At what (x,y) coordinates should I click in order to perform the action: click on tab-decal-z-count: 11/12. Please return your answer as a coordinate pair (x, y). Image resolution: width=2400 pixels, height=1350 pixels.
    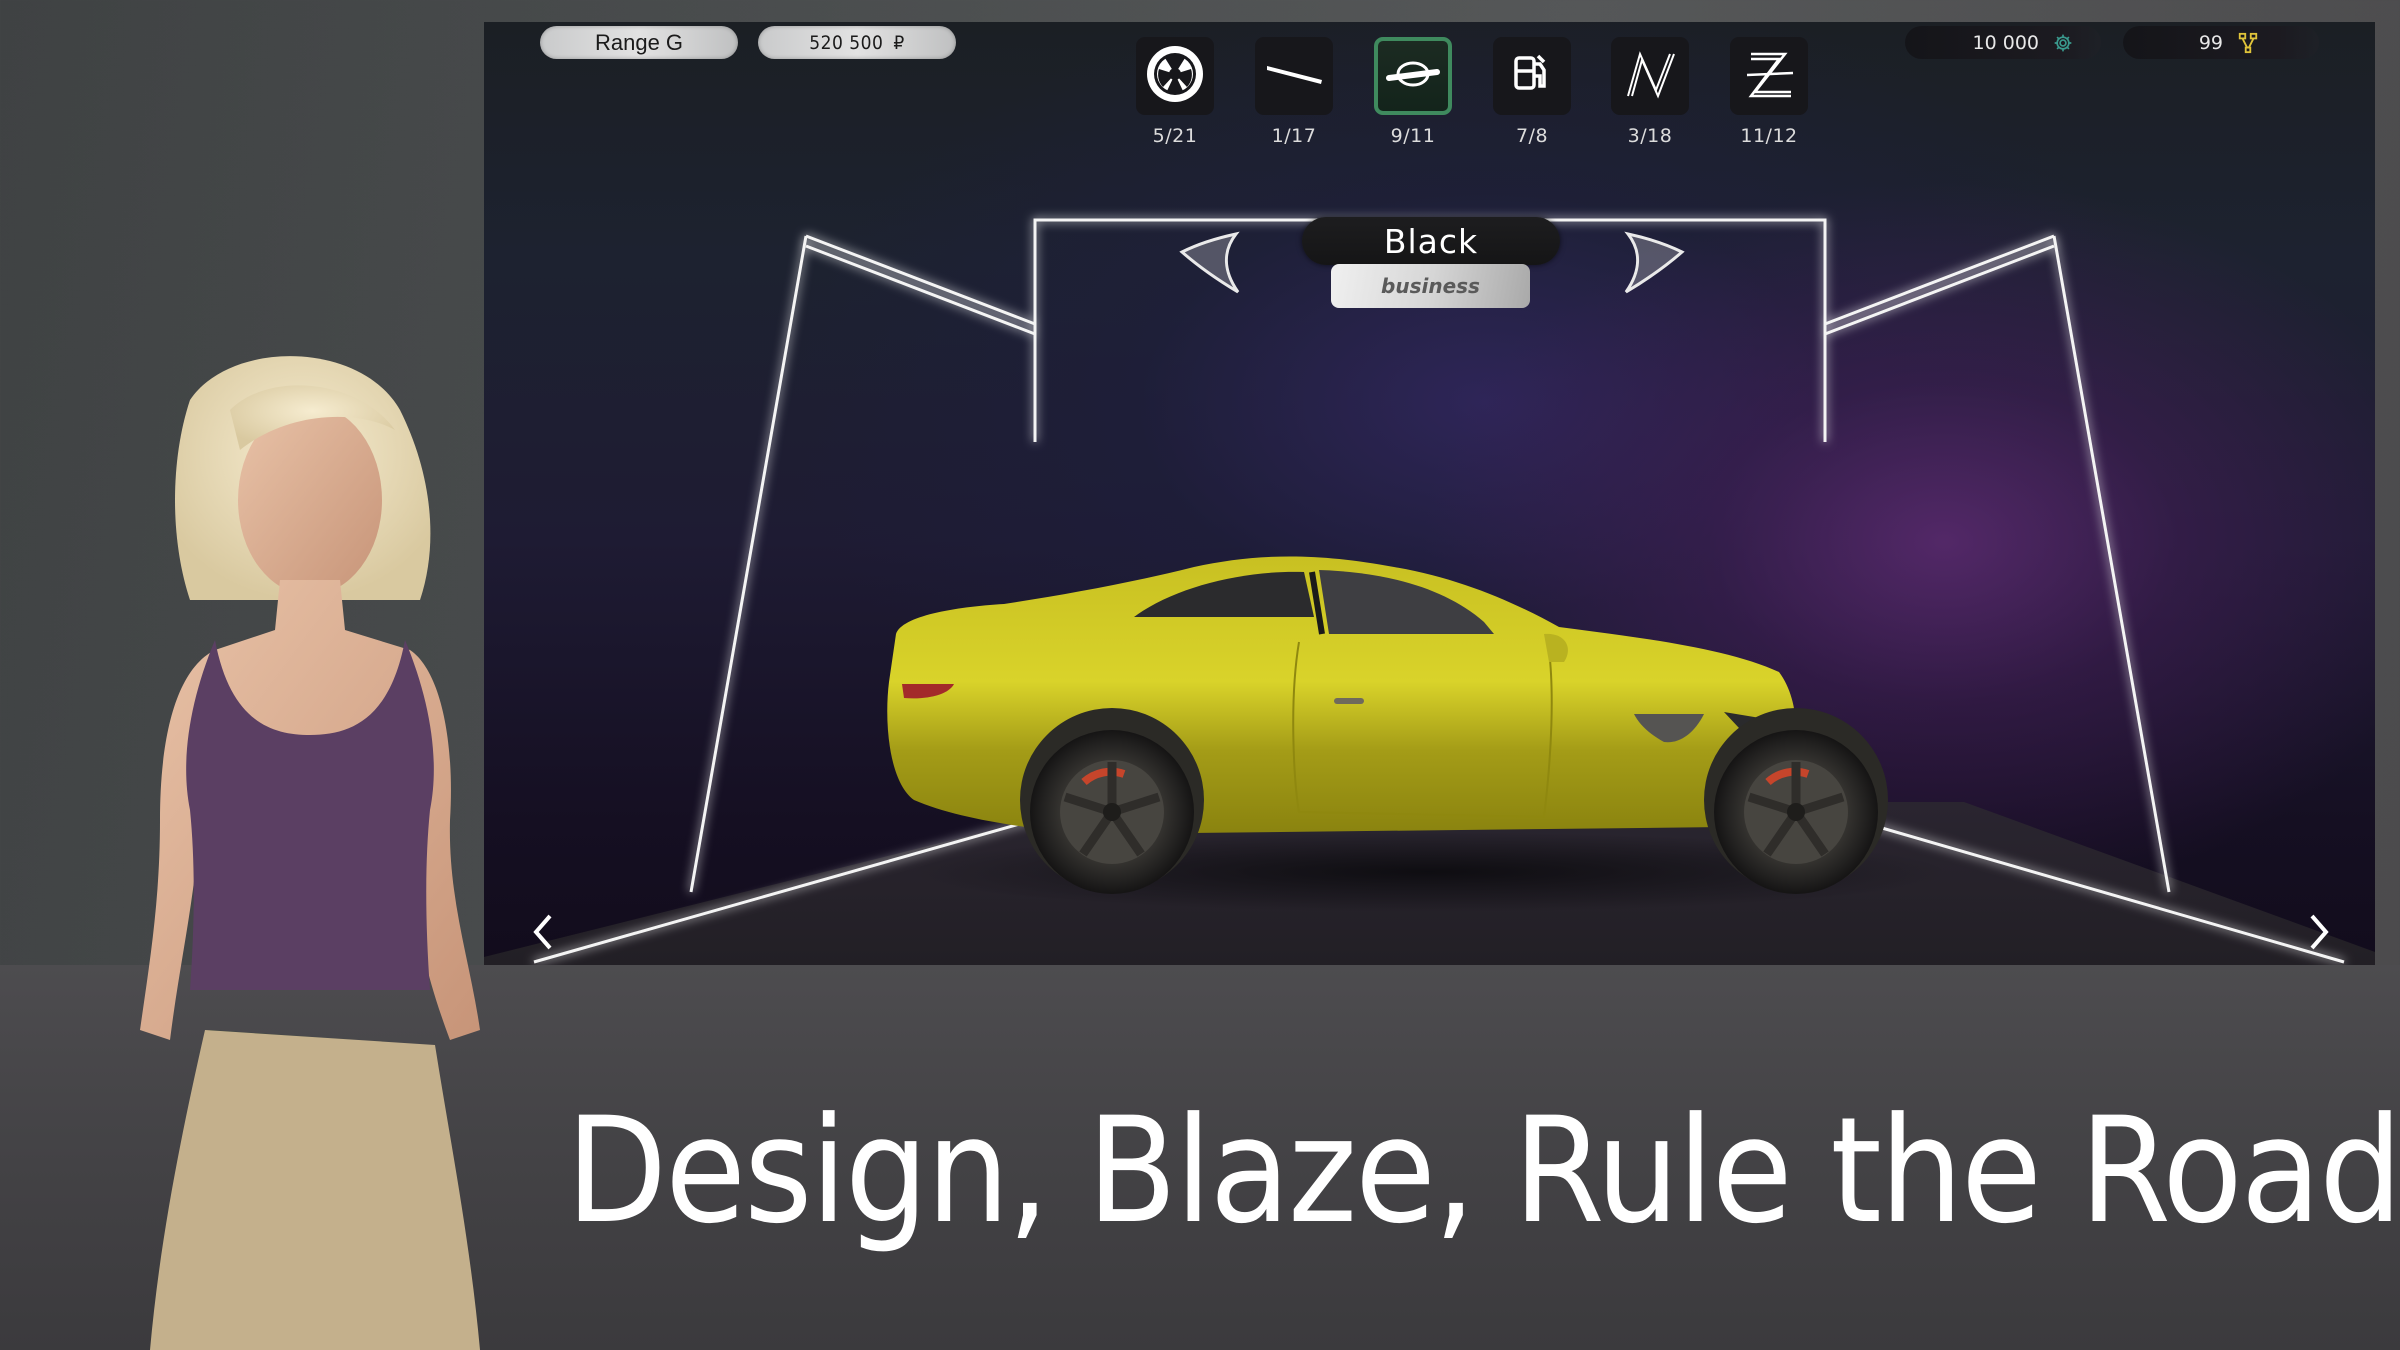
    Looking at the image, I should click on (1769, 136).